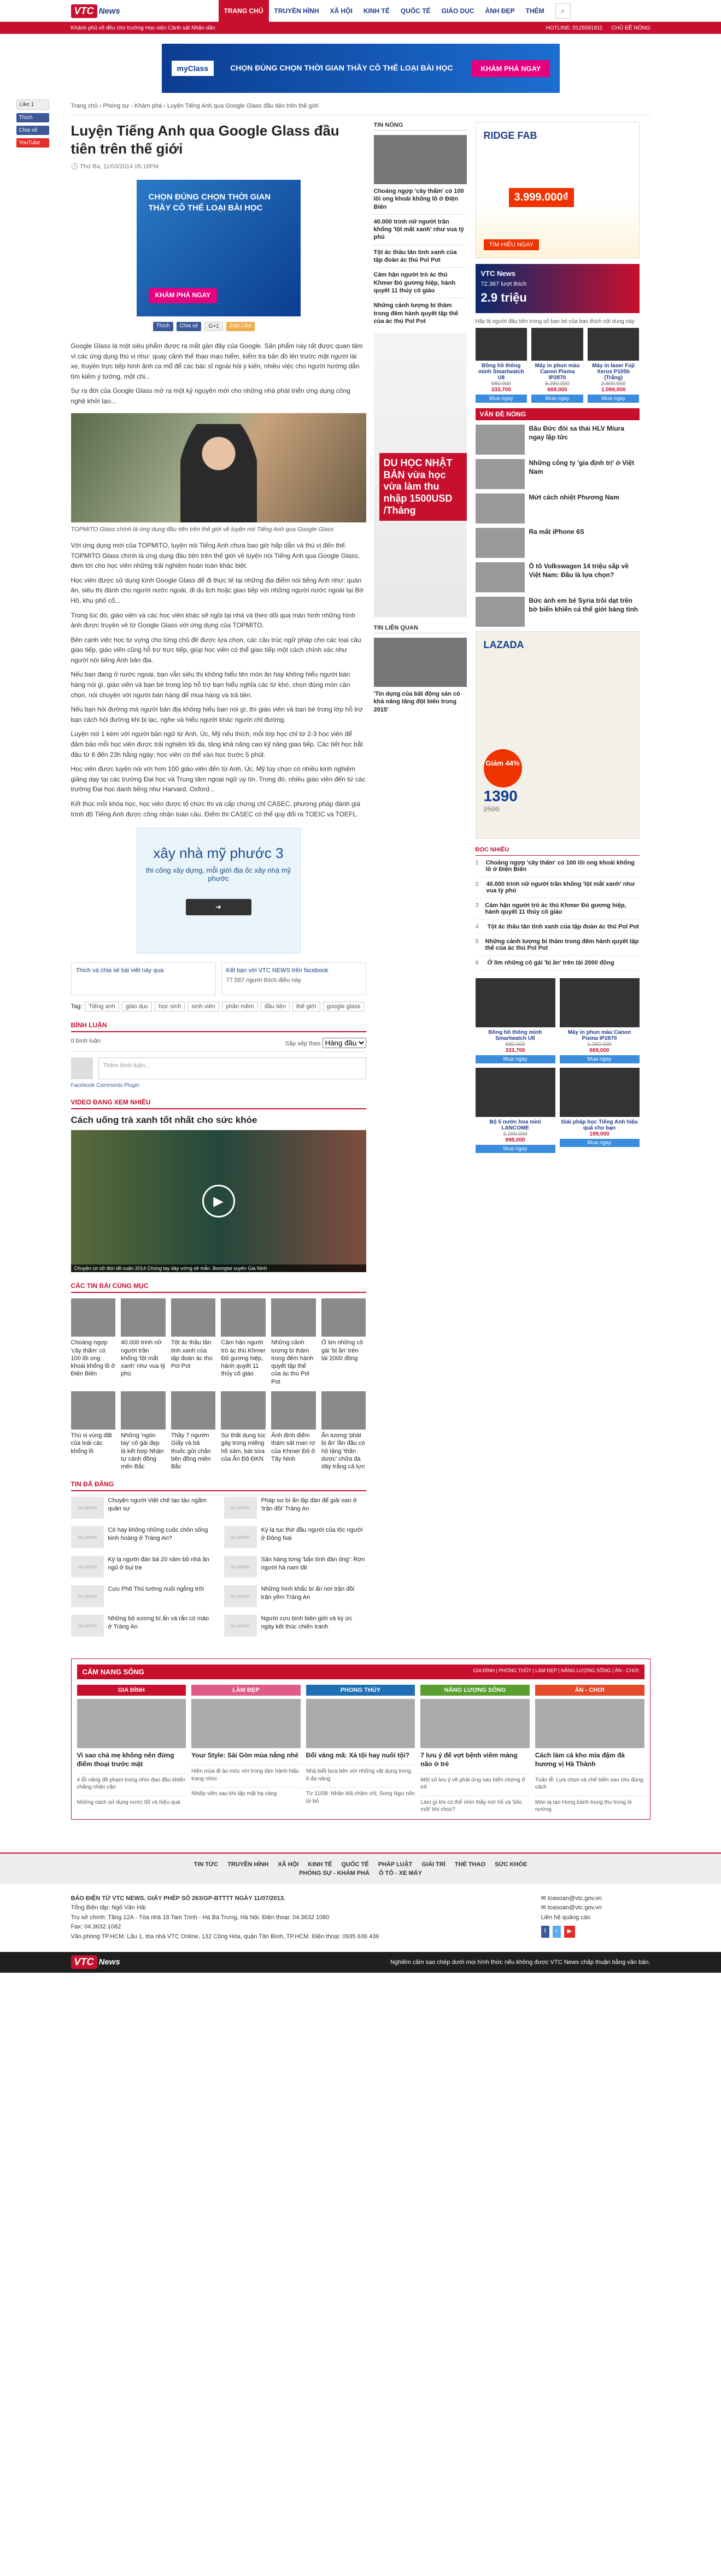 This screenshot has width=721, height=2576. I want to click on nav-economy: KINH TẾ, so click(376, 11).